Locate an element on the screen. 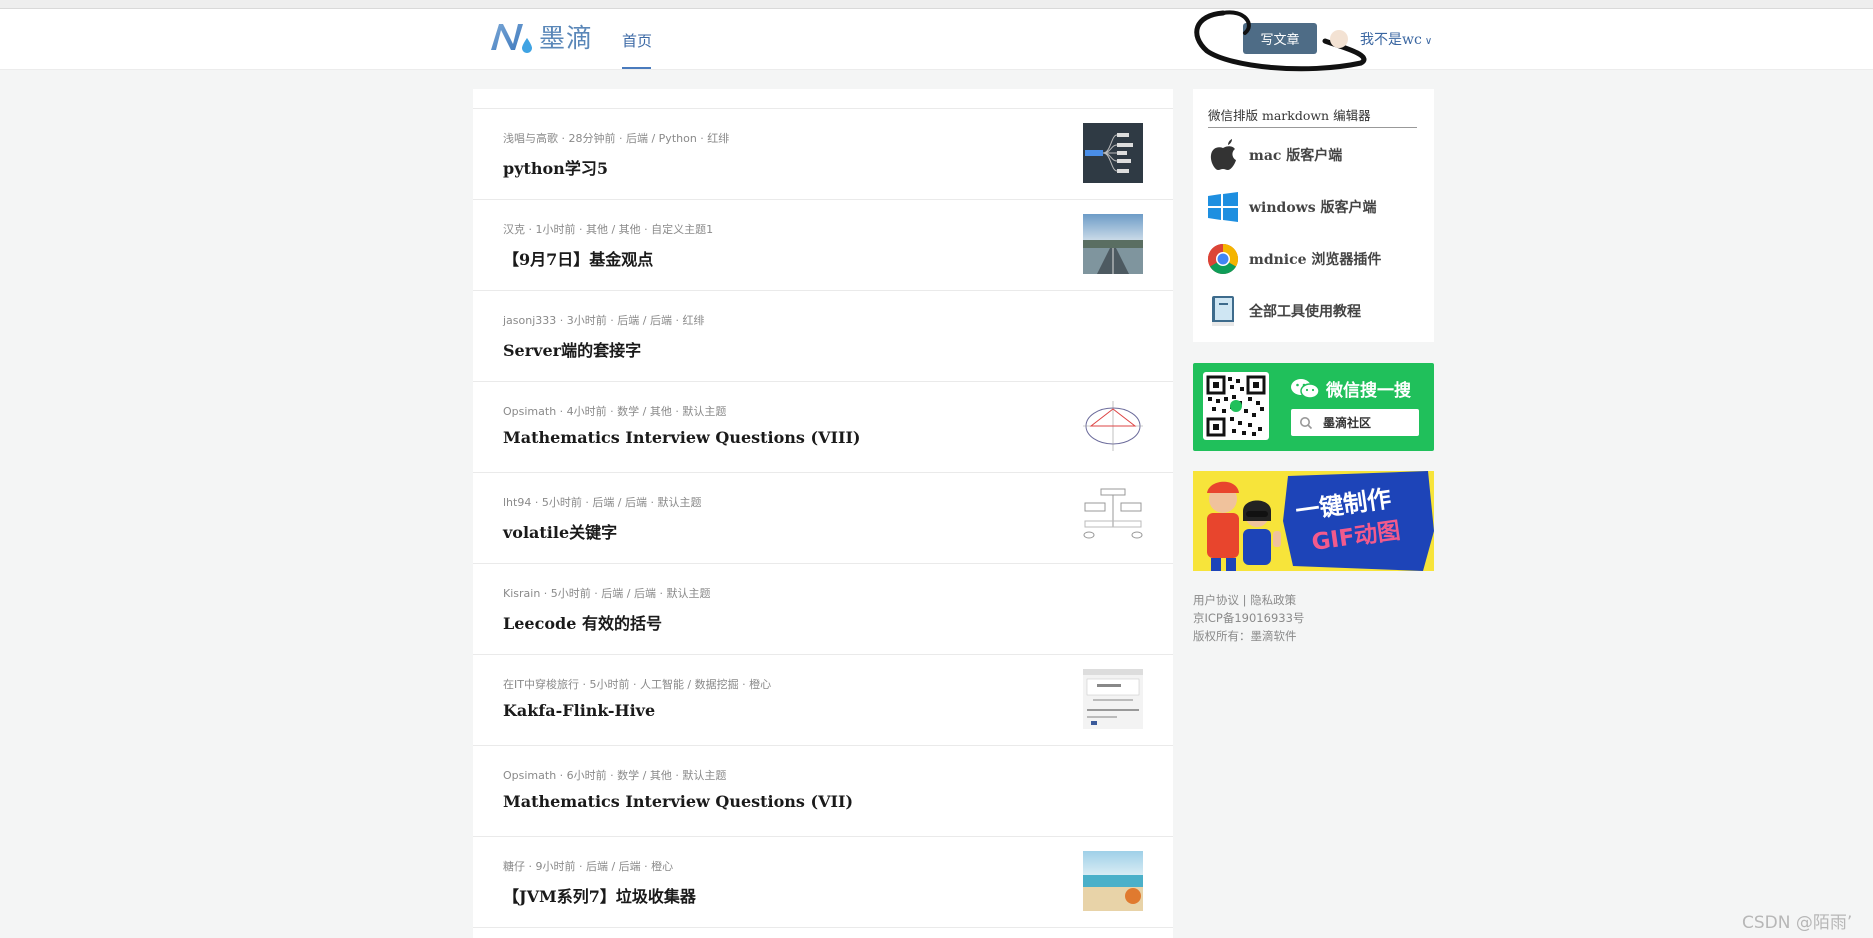 This screenshot has height=938, width=1873. wechat-search-box: 墨滴社区 is located at coordinates (1355, 422).